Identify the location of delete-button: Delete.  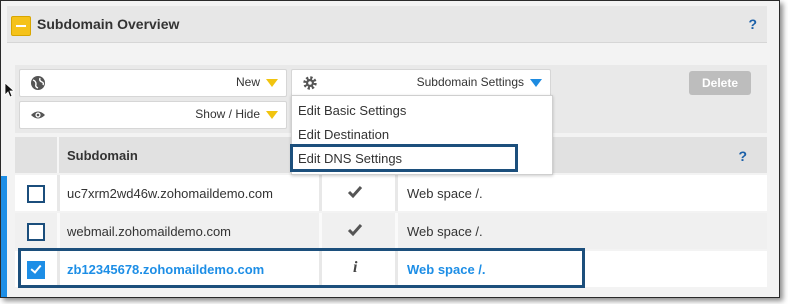
(720, 83).